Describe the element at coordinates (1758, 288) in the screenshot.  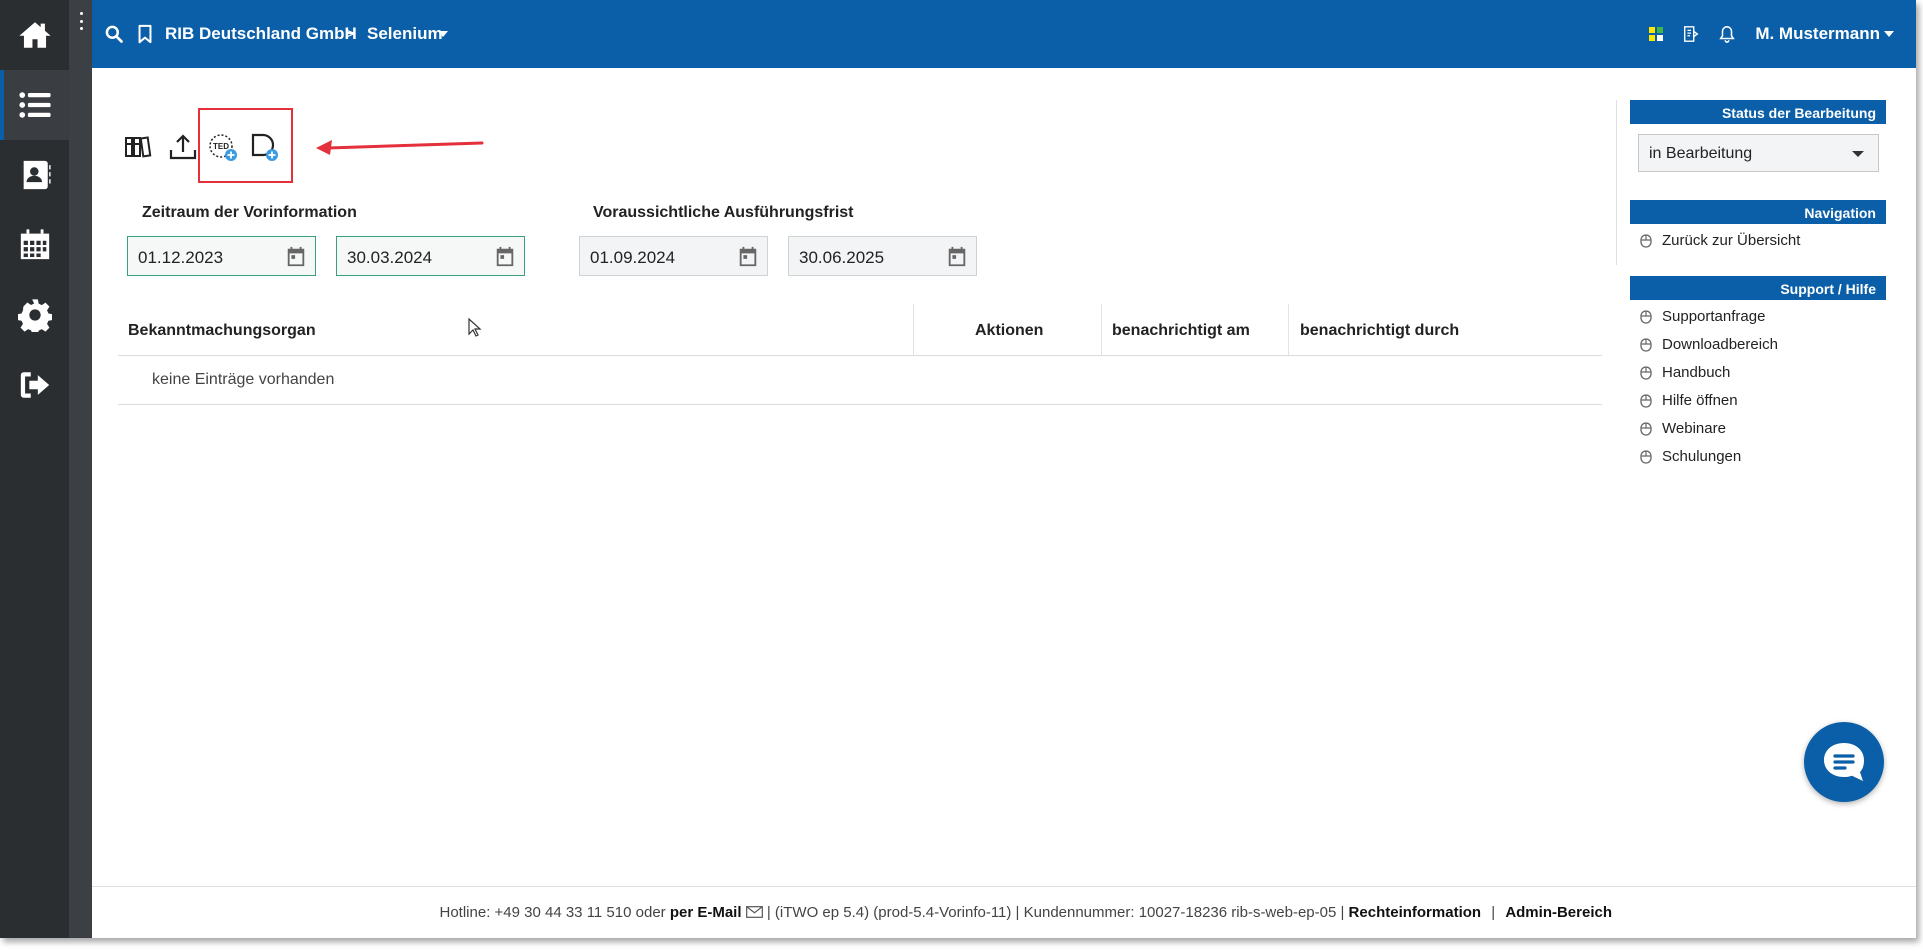
I see `support-panel-title: Support / Hilfe` at that location.